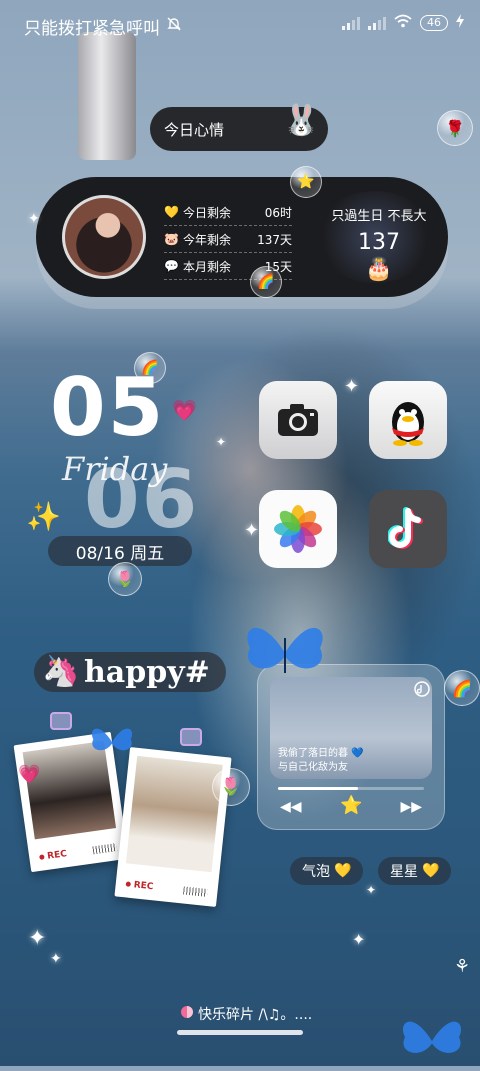  I want to click on home-indicator, so click(240, 1032).